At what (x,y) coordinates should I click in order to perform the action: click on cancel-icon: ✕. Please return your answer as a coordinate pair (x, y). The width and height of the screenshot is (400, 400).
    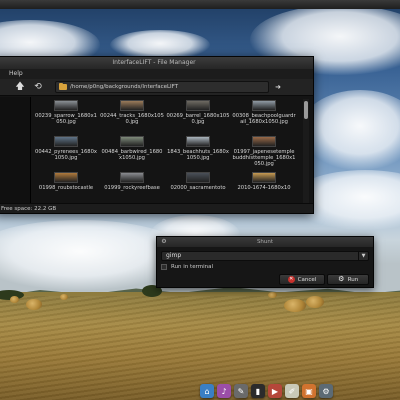
    Looking at the image, I should click on (291, 279).